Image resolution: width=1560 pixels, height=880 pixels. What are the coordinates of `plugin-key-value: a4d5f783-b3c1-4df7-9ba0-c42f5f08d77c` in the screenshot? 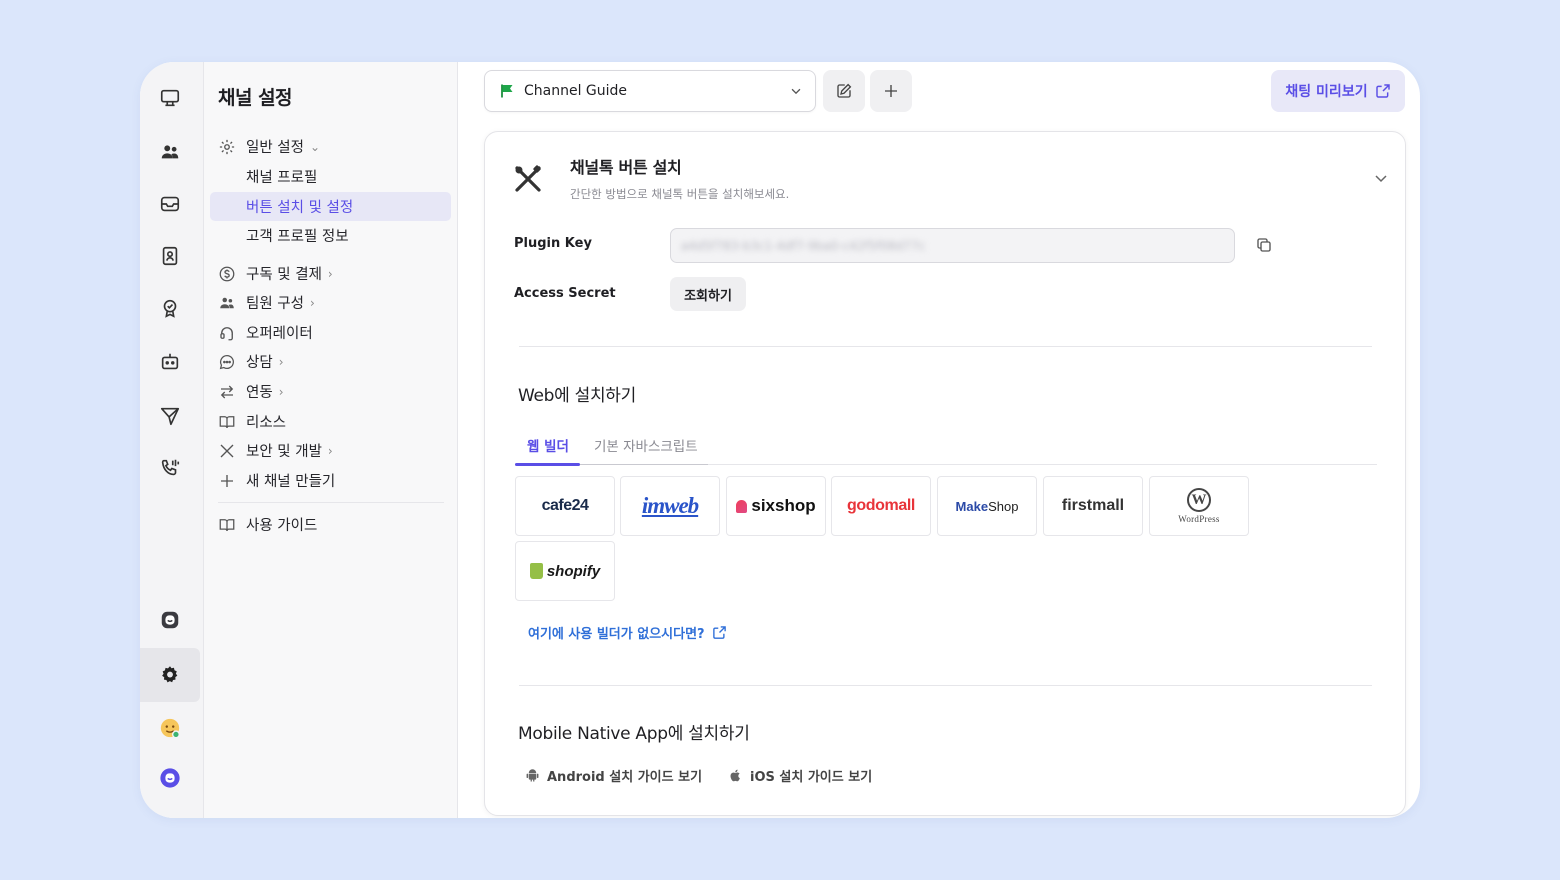 It's located at (803, 245).